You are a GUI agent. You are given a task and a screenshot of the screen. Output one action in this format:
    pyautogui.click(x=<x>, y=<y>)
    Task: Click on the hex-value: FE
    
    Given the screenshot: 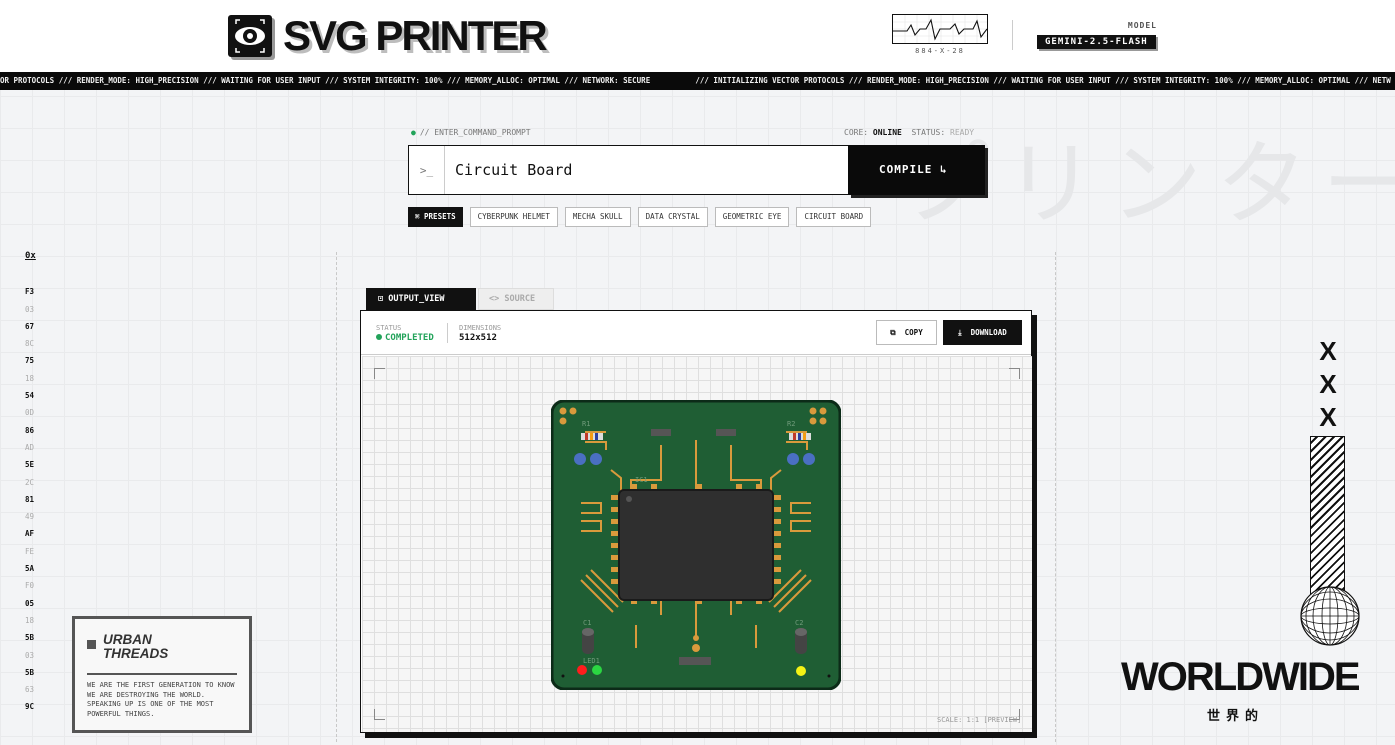 What is the action you would take?
    pyautogui.click(x=30, y=551)
    